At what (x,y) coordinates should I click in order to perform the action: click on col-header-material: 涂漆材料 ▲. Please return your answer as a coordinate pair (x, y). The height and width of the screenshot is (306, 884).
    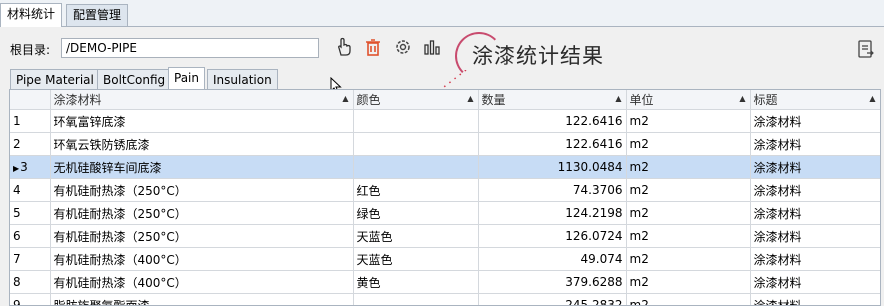
    Looking at the image, I should click on (202, 100).